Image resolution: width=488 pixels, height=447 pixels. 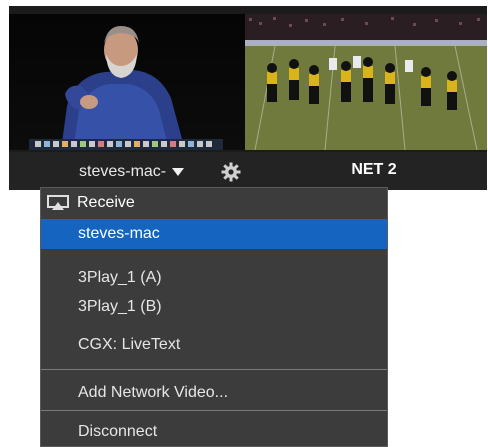 I want to click on chevron-down-icon, so click(x=178, y=172).